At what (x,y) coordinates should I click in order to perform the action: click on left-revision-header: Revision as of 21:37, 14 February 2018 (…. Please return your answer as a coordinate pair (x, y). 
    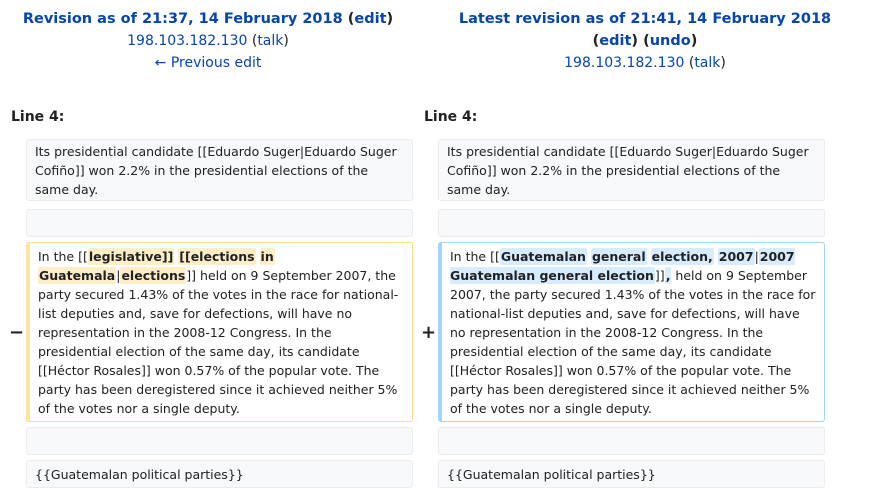
    Looking at the image, I should click on (208, 41).